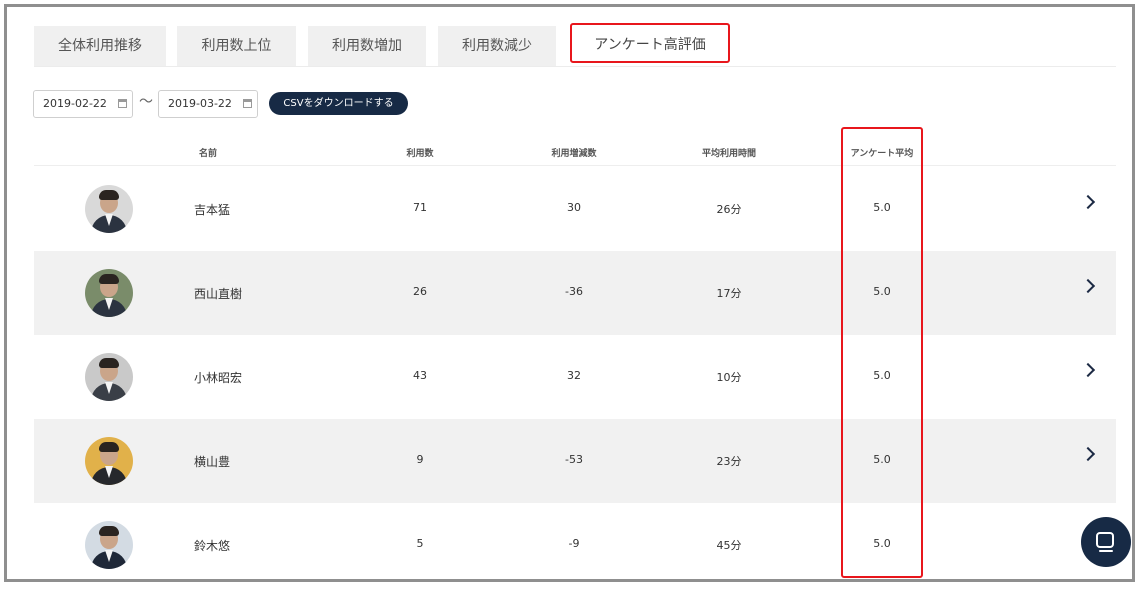 This screenshot has height=590, width=1143. What do you see at coordinates (420, 207) in the screenshot?
I see `row-usage: 71` at bounding box center [420, 207].